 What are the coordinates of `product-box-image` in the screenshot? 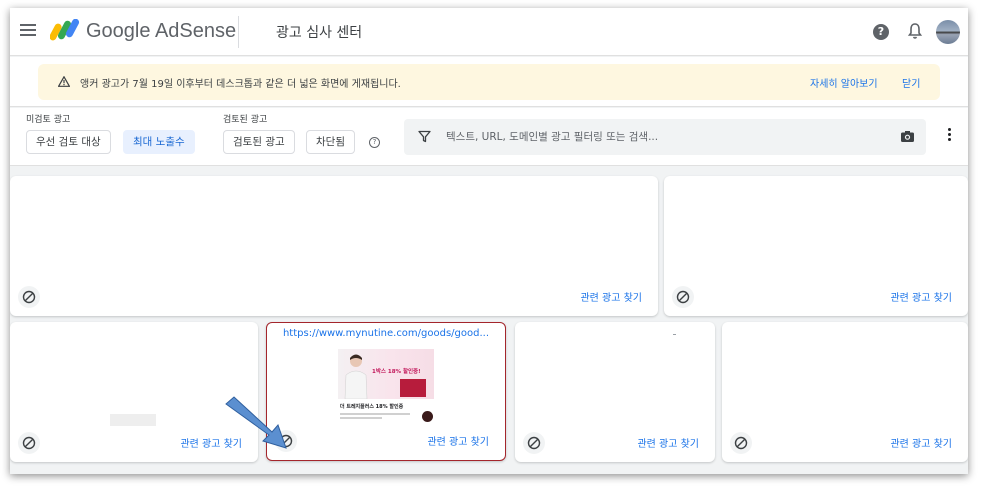 It's located at (413, 388).